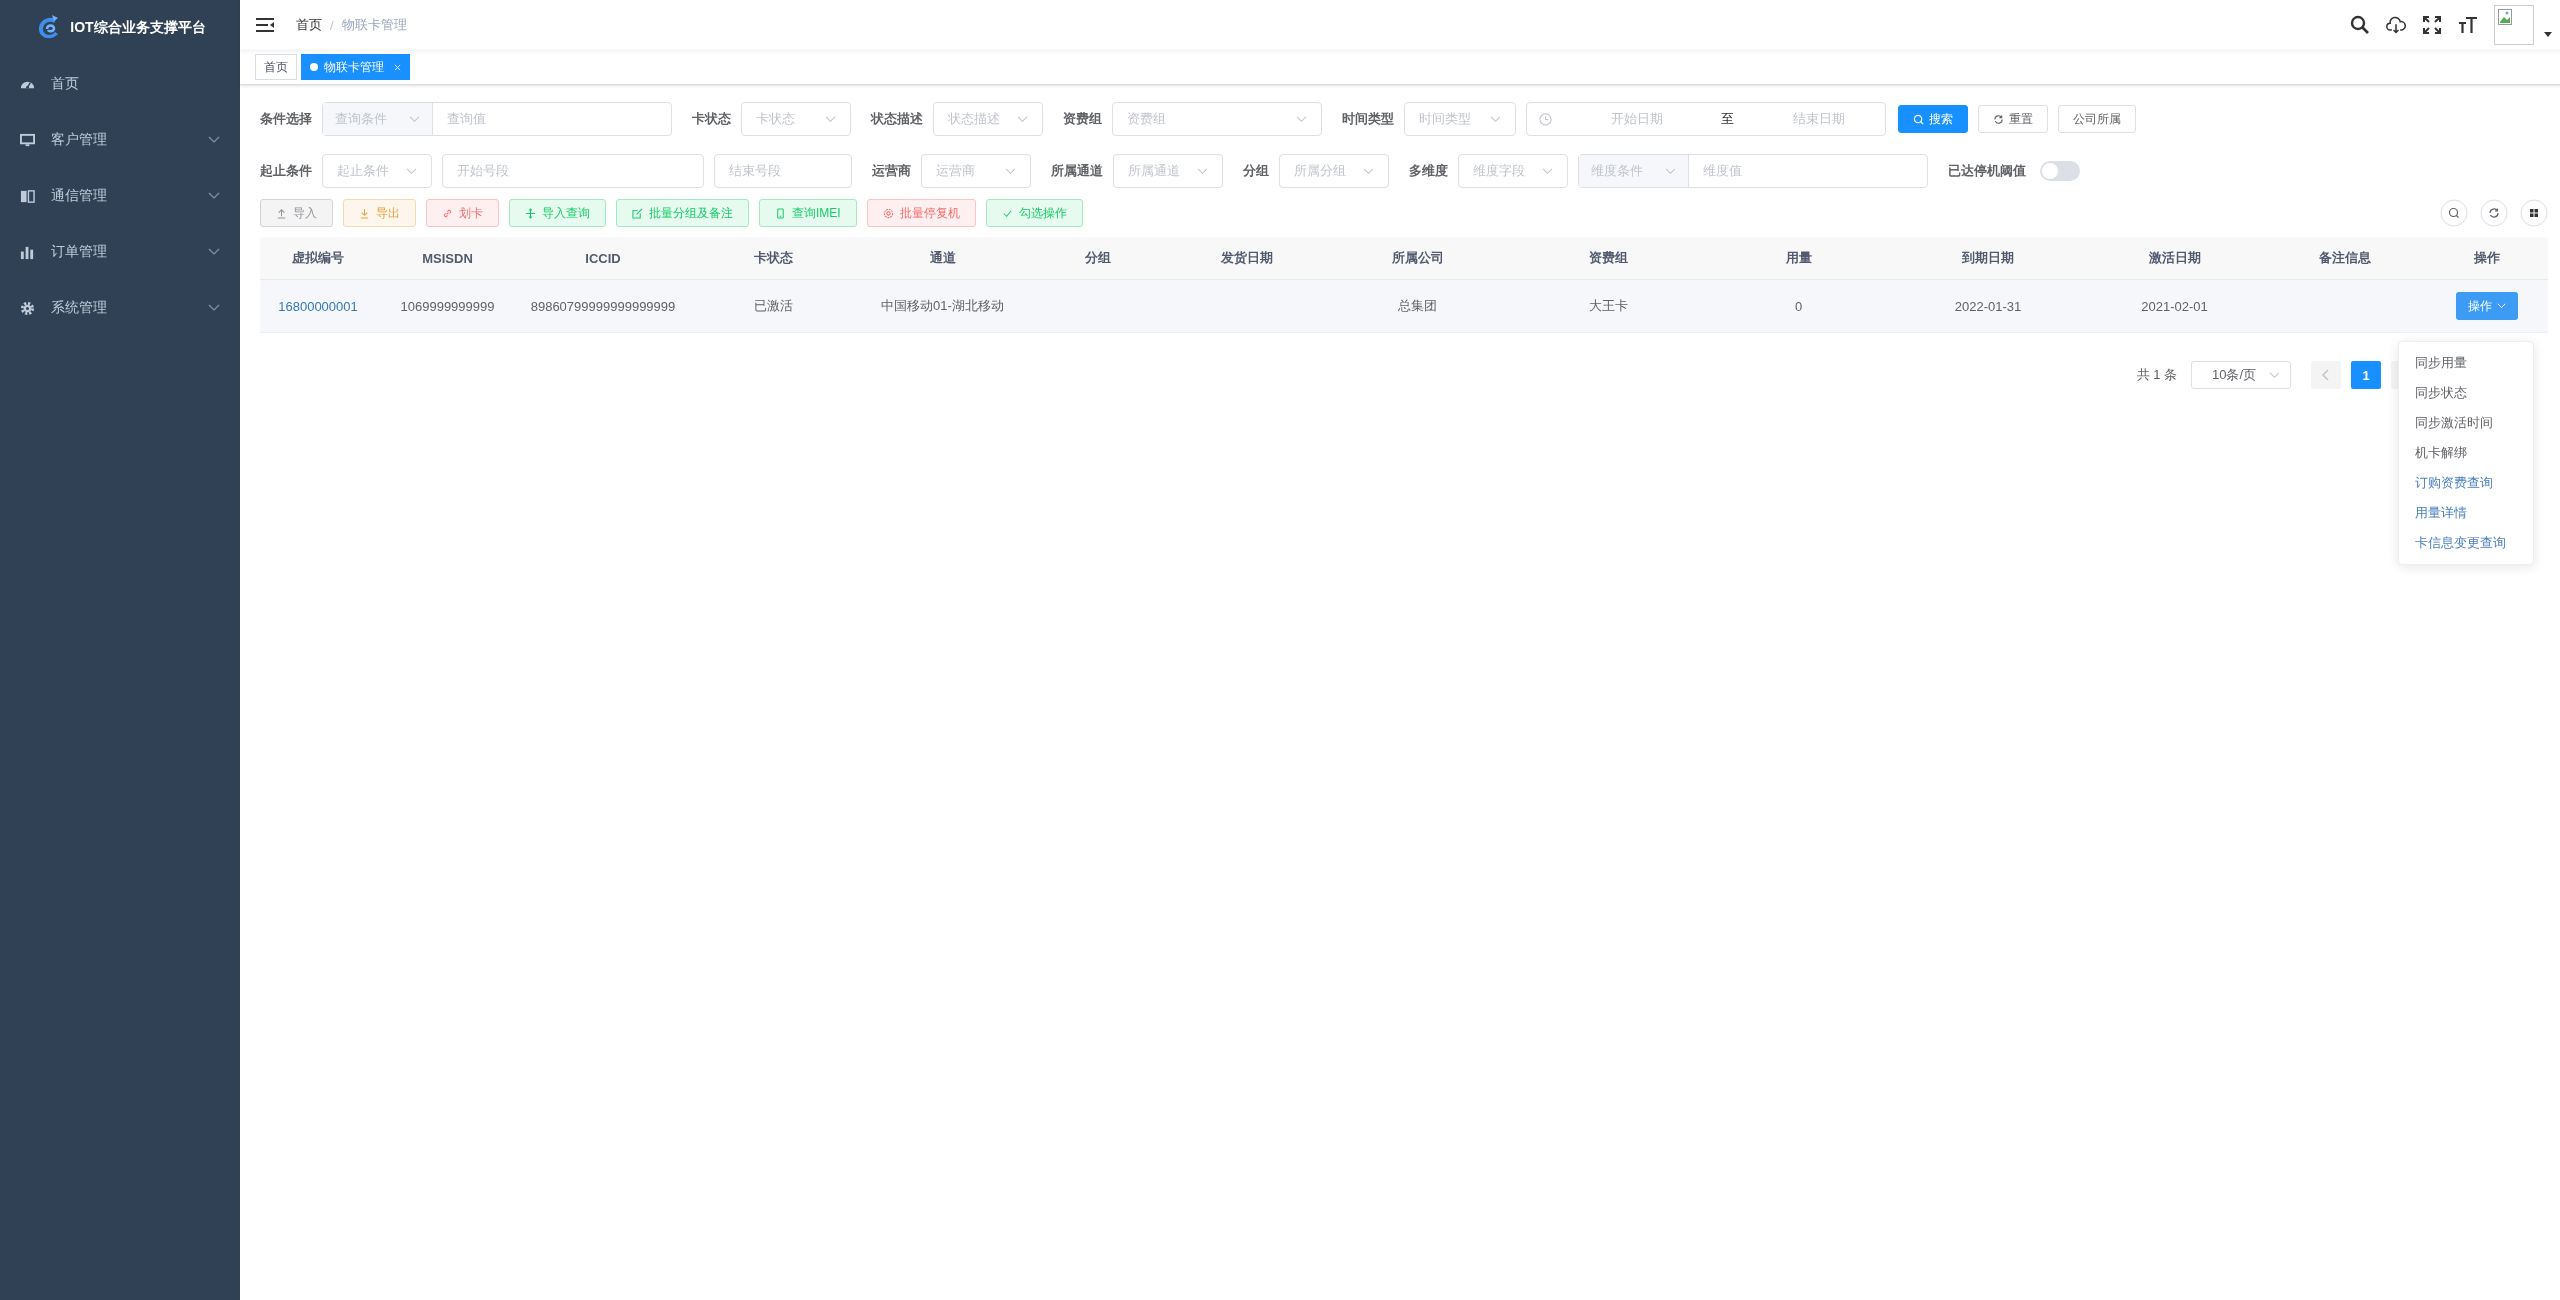 The image size is (2560, 1300). Describe the element at coordinates (2060, 171) in the screenshot. I see `toggle-switch` at that location.